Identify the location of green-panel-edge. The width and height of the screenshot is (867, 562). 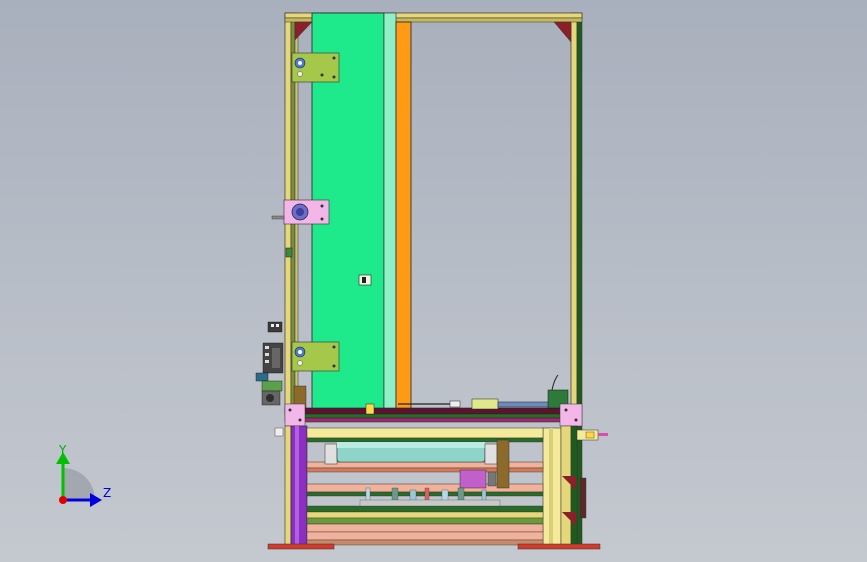
(390, 212).